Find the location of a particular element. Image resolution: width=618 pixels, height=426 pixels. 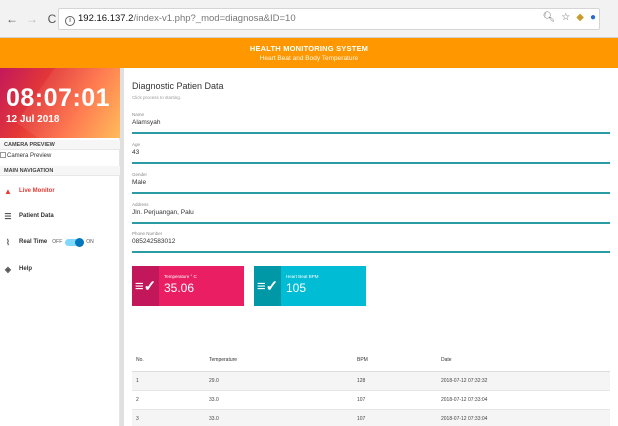

temperature-info-box: ≡✓ Temperature ° C 35.06 is located at coordinates (188, 286).